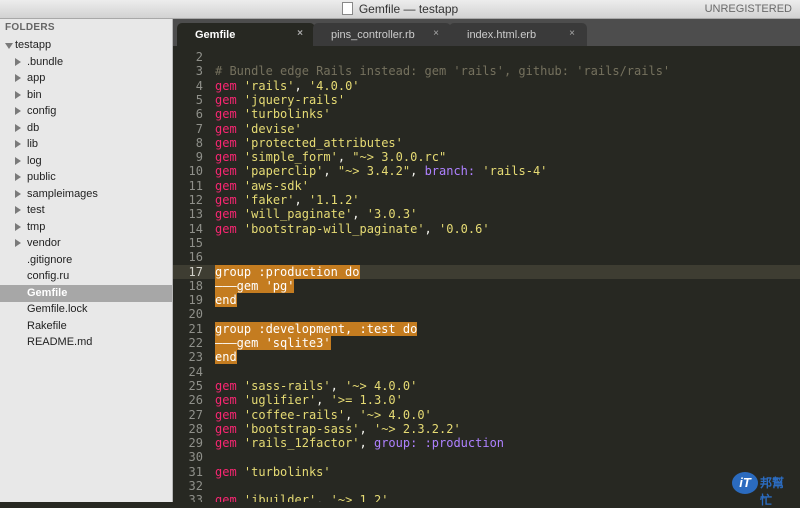 Image resolution: width=800 pixels, height=508 pixels. Describe the element at coordinates (486, 415) in the screenshot. I see `code-line: 27gem 'coffee-rails', '~> 4.0.0'` at that location.